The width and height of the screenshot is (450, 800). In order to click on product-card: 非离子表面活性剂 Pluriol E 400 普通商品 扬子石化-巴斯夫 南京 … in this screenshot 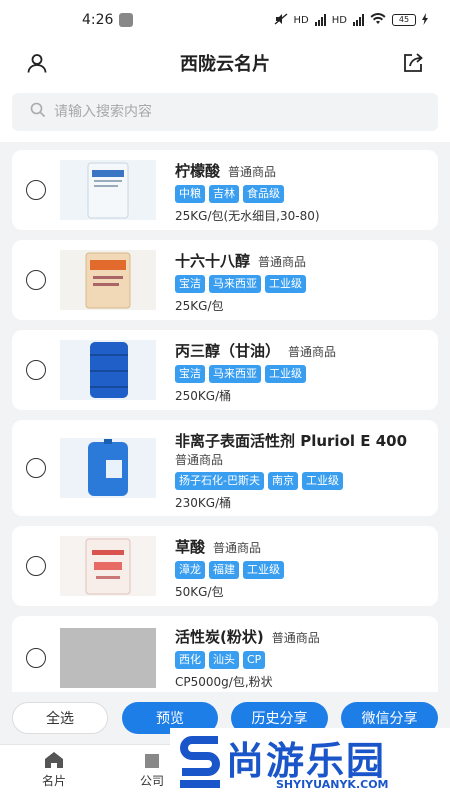, I will do `click(225, 468)`.